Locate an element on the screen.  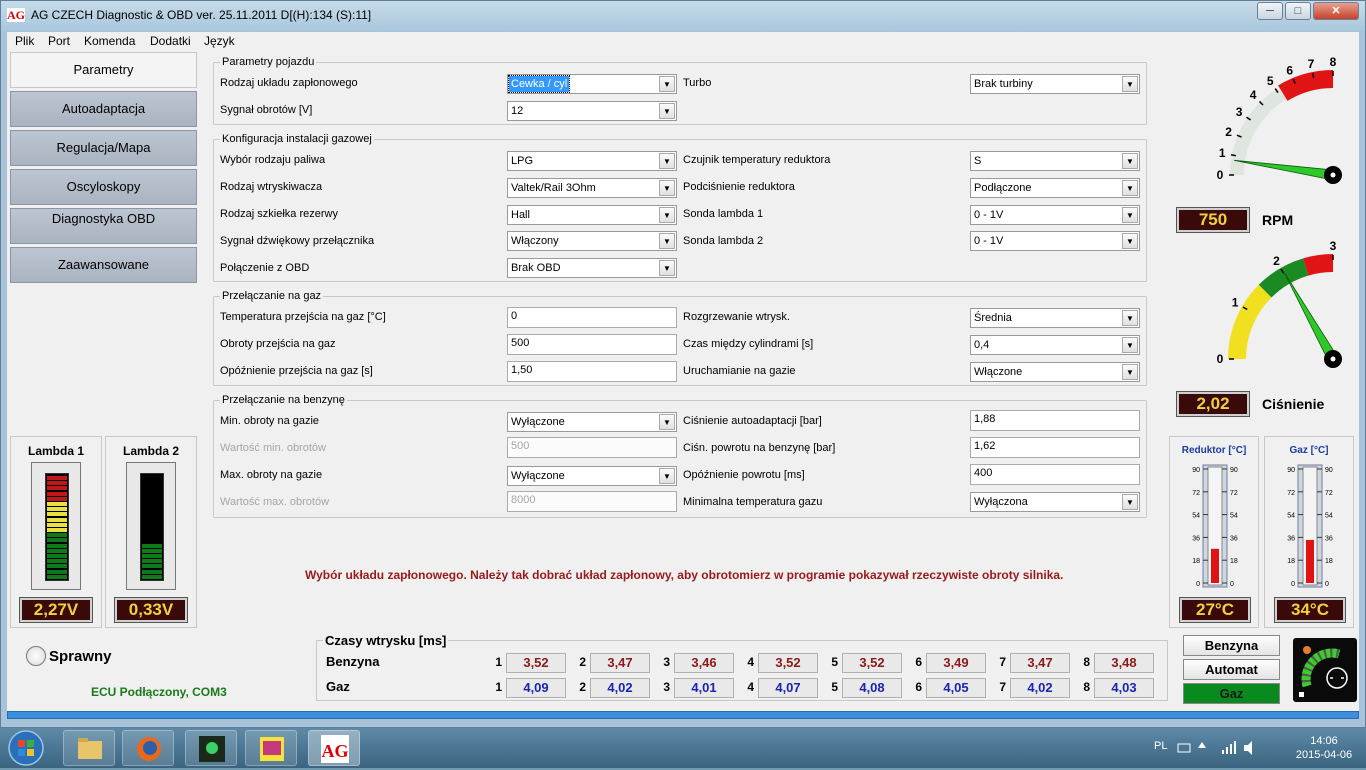
close-button: ✕ is located at coordinates (1336, 11).